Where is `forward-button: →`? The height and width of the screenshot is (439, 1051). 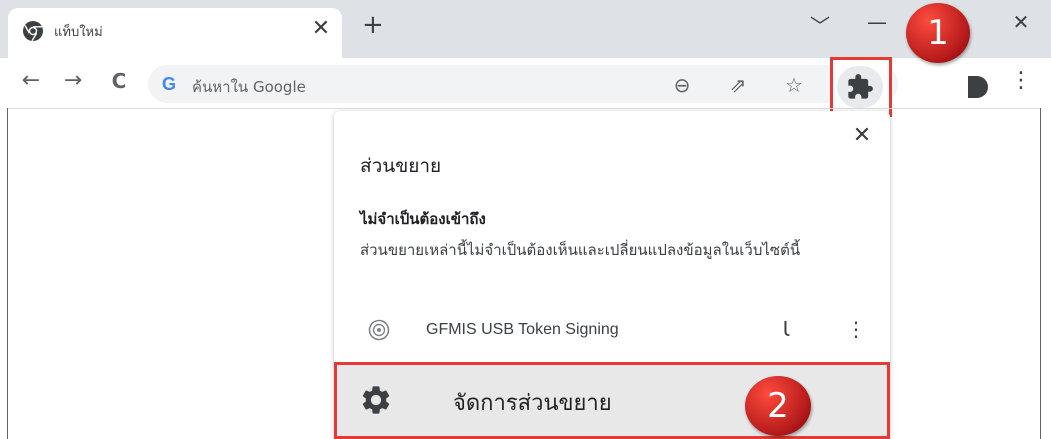 forward-button: → is located at coordinates (73, 81).